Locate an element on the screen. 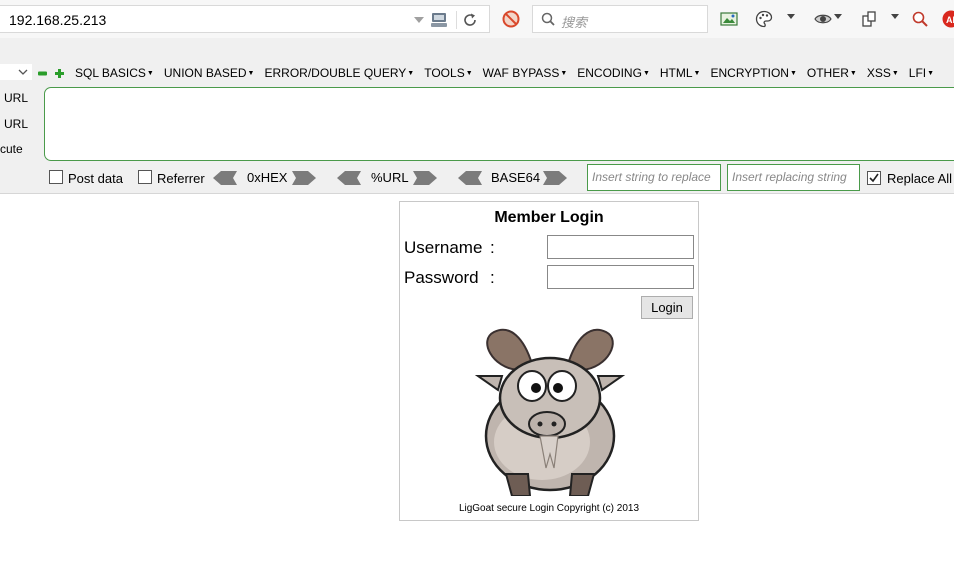 The width and height of the screenshot is (954, 584). replace-all-checkbox is located at coordinates (874, 178).